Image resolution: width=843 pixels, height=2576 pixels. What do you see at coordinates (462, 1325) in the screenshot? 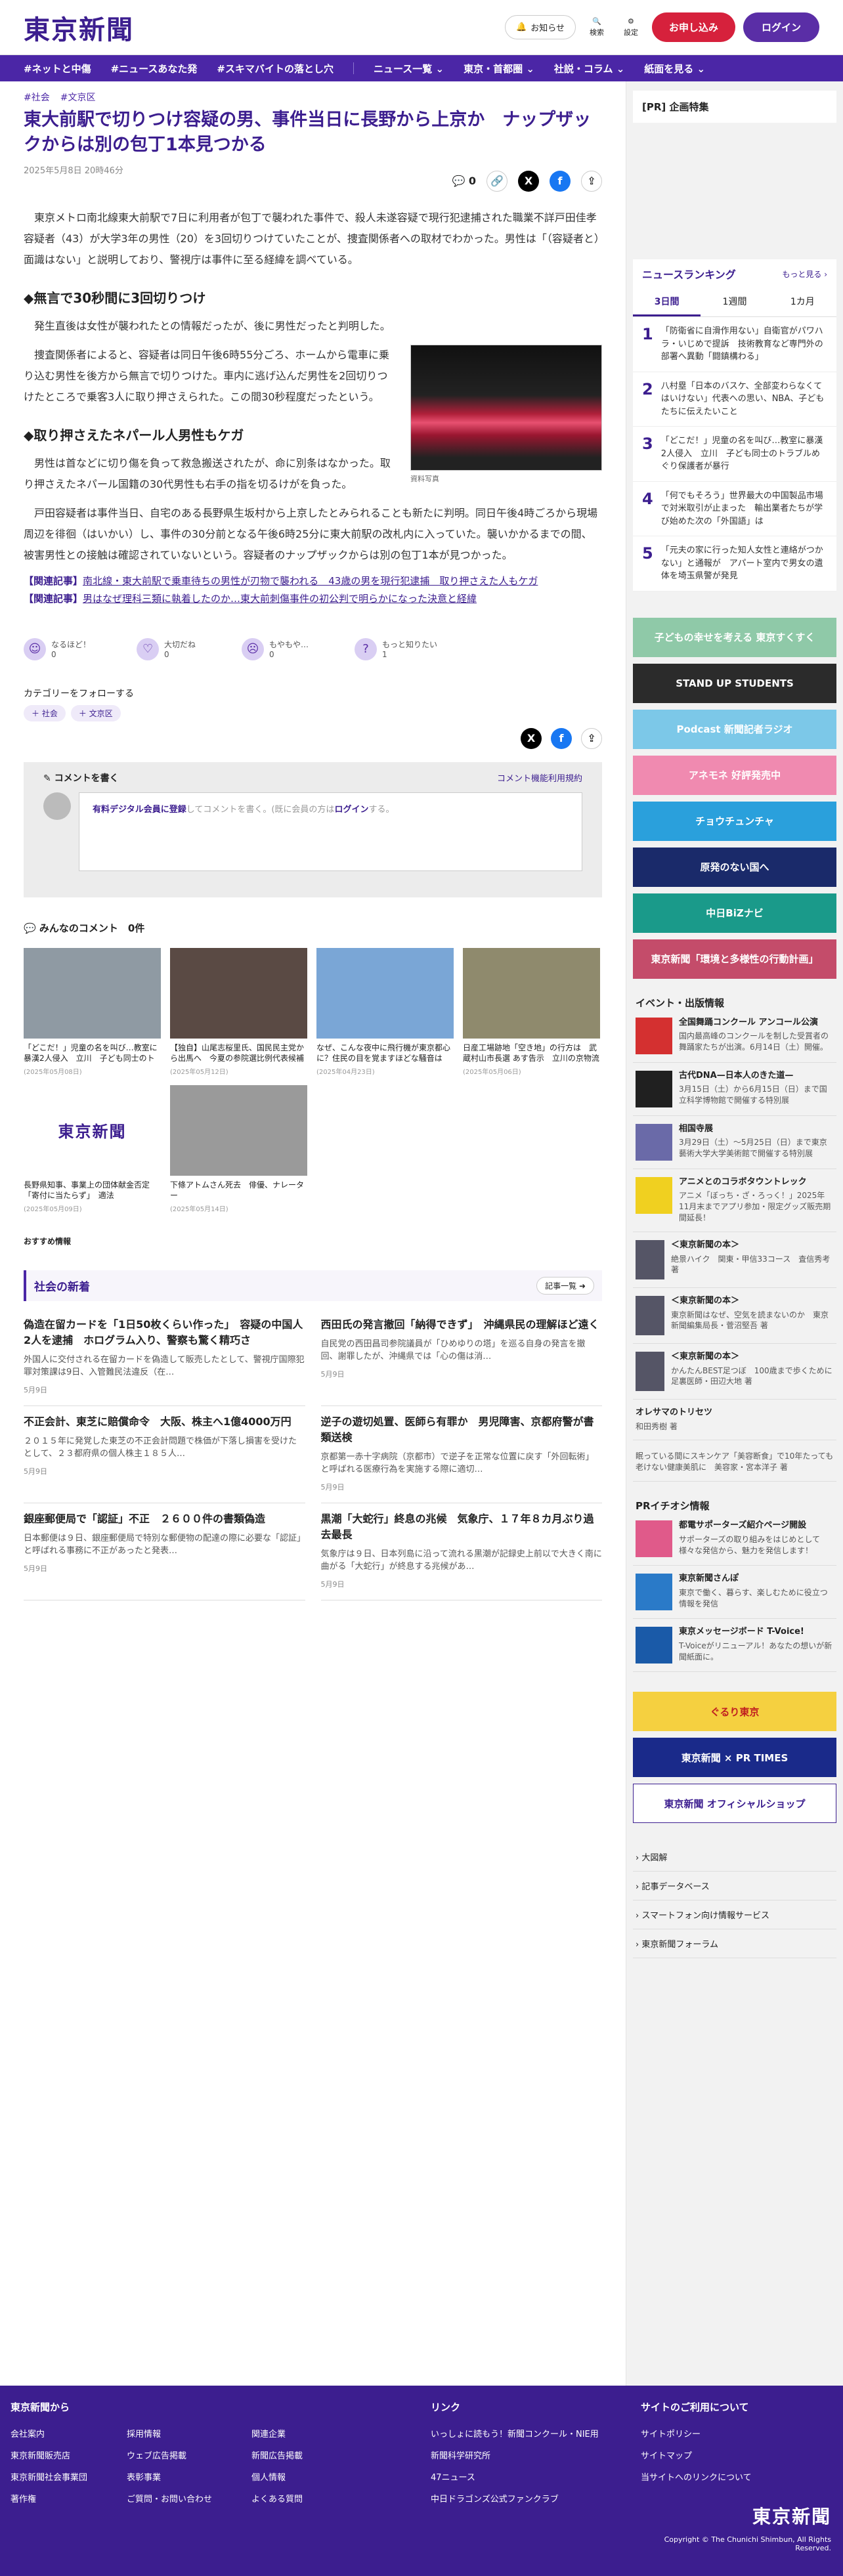
I see `news-headline: 西田氏の発言撤回「納得できず」 沖縄県民の理解ほど遠く` at bounding box center [462, 1325].